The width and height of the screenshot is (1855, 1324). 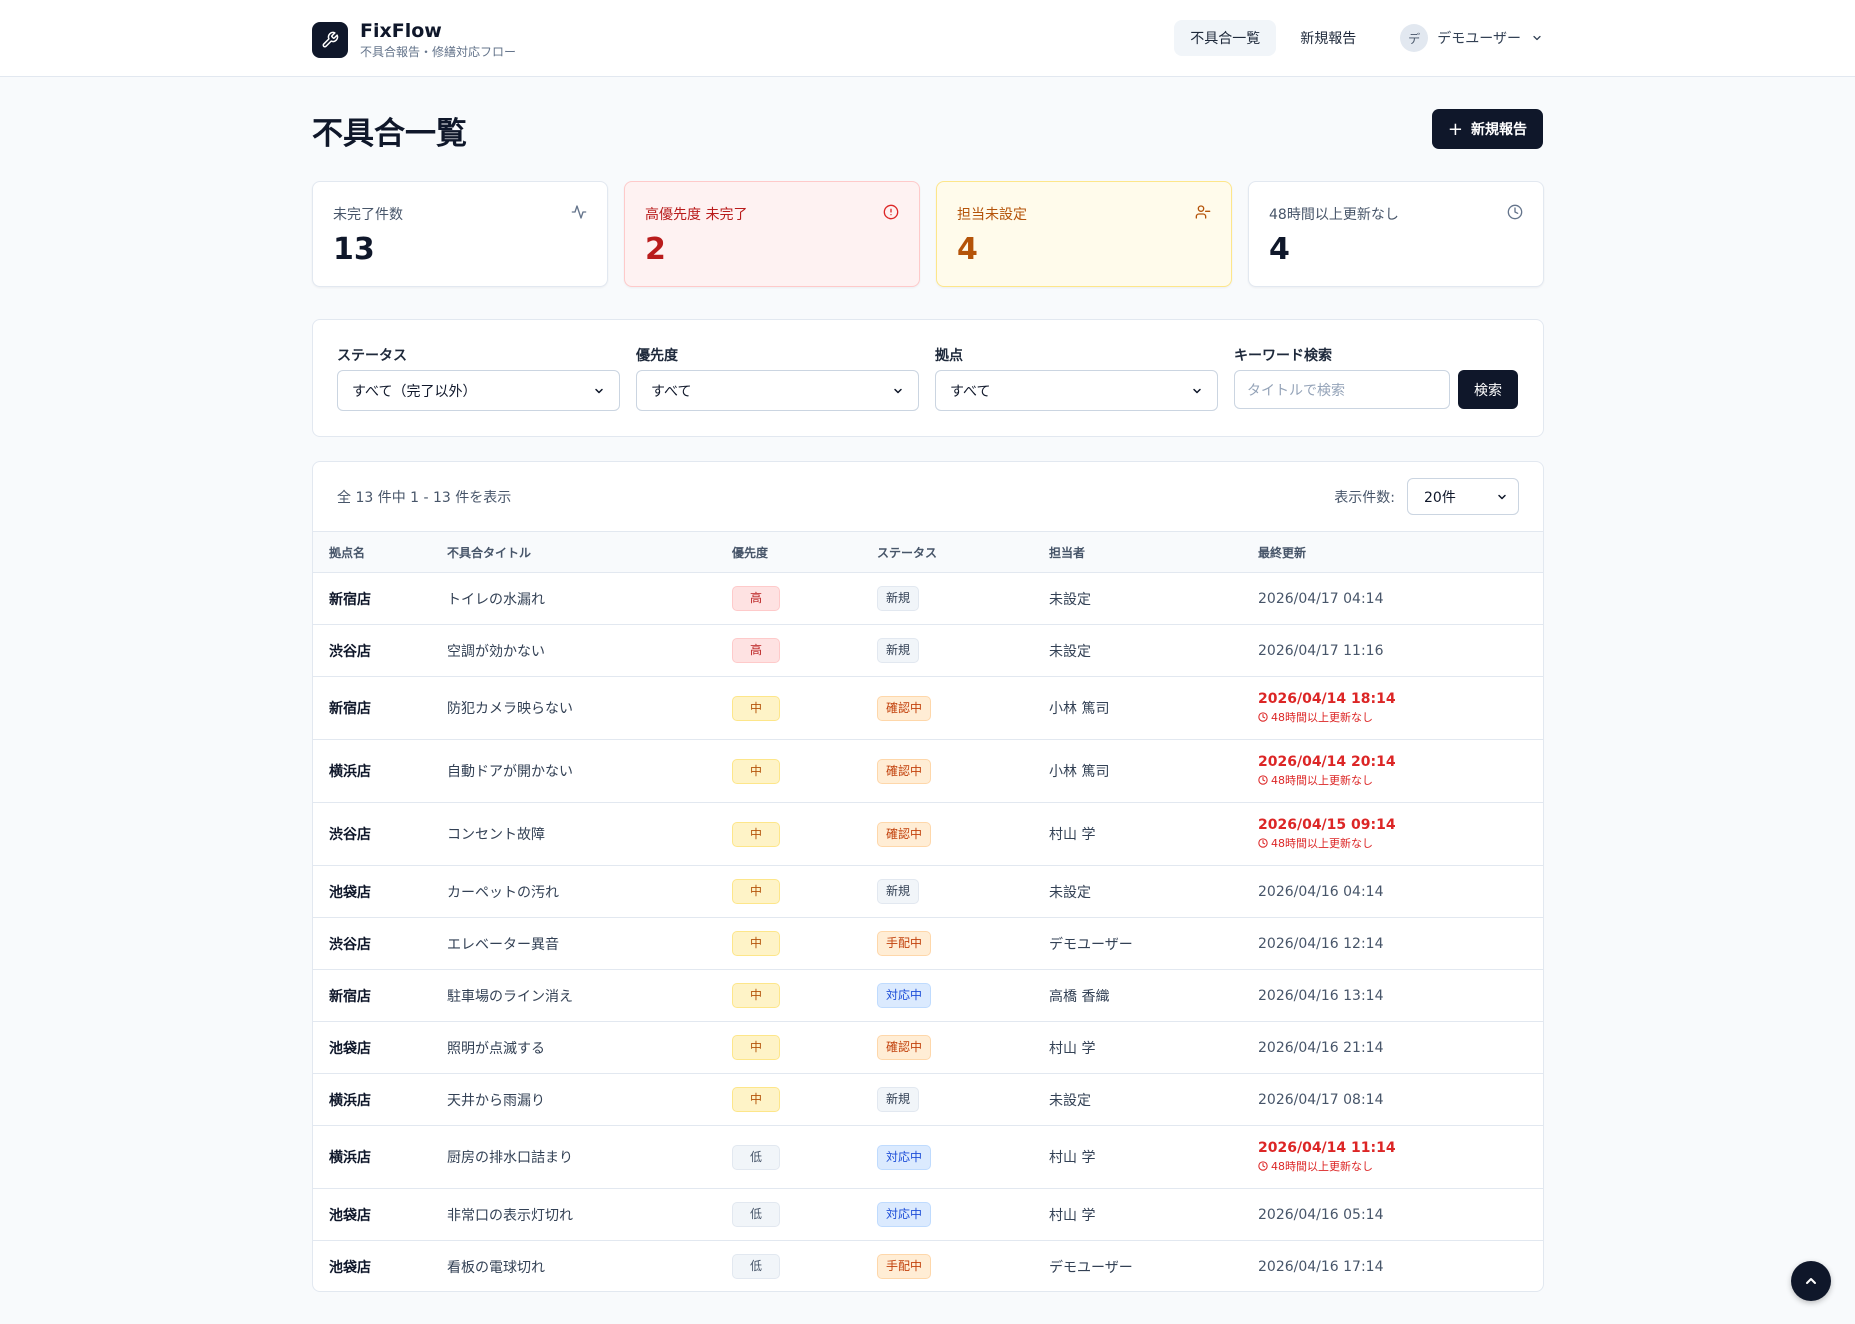 What do you see at coordinates (671, 391) in the screenshot?
I see `priority-filter-value: すべて` at bounding box center [671, 391].